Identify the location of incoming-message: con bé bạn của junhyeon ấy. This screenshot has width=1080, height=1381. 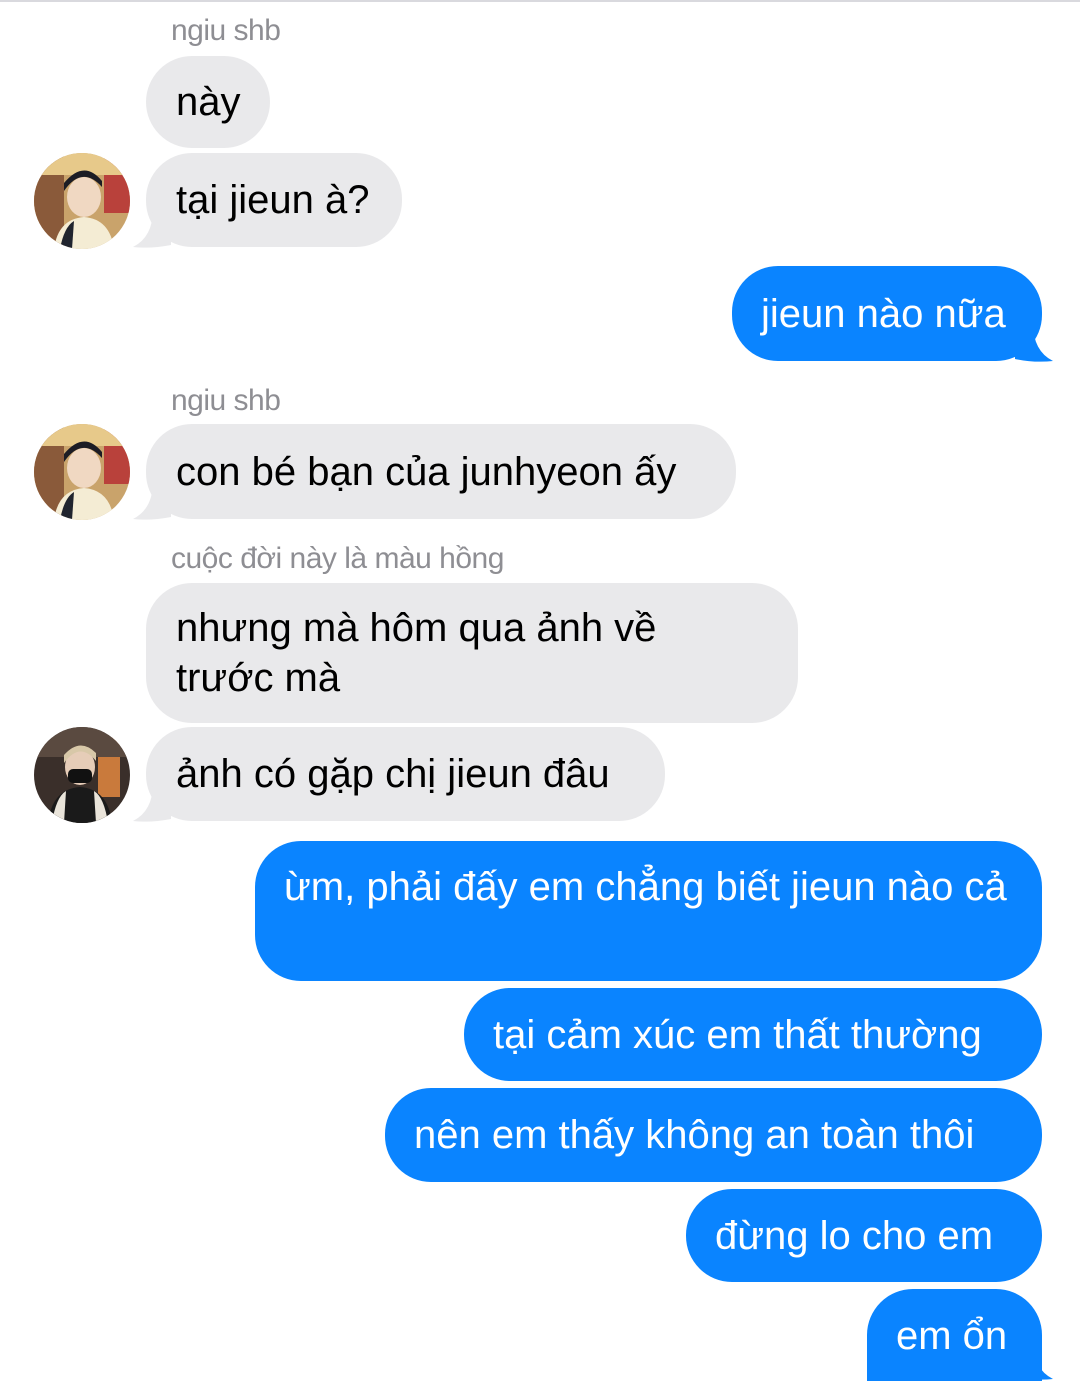
(441, 471).